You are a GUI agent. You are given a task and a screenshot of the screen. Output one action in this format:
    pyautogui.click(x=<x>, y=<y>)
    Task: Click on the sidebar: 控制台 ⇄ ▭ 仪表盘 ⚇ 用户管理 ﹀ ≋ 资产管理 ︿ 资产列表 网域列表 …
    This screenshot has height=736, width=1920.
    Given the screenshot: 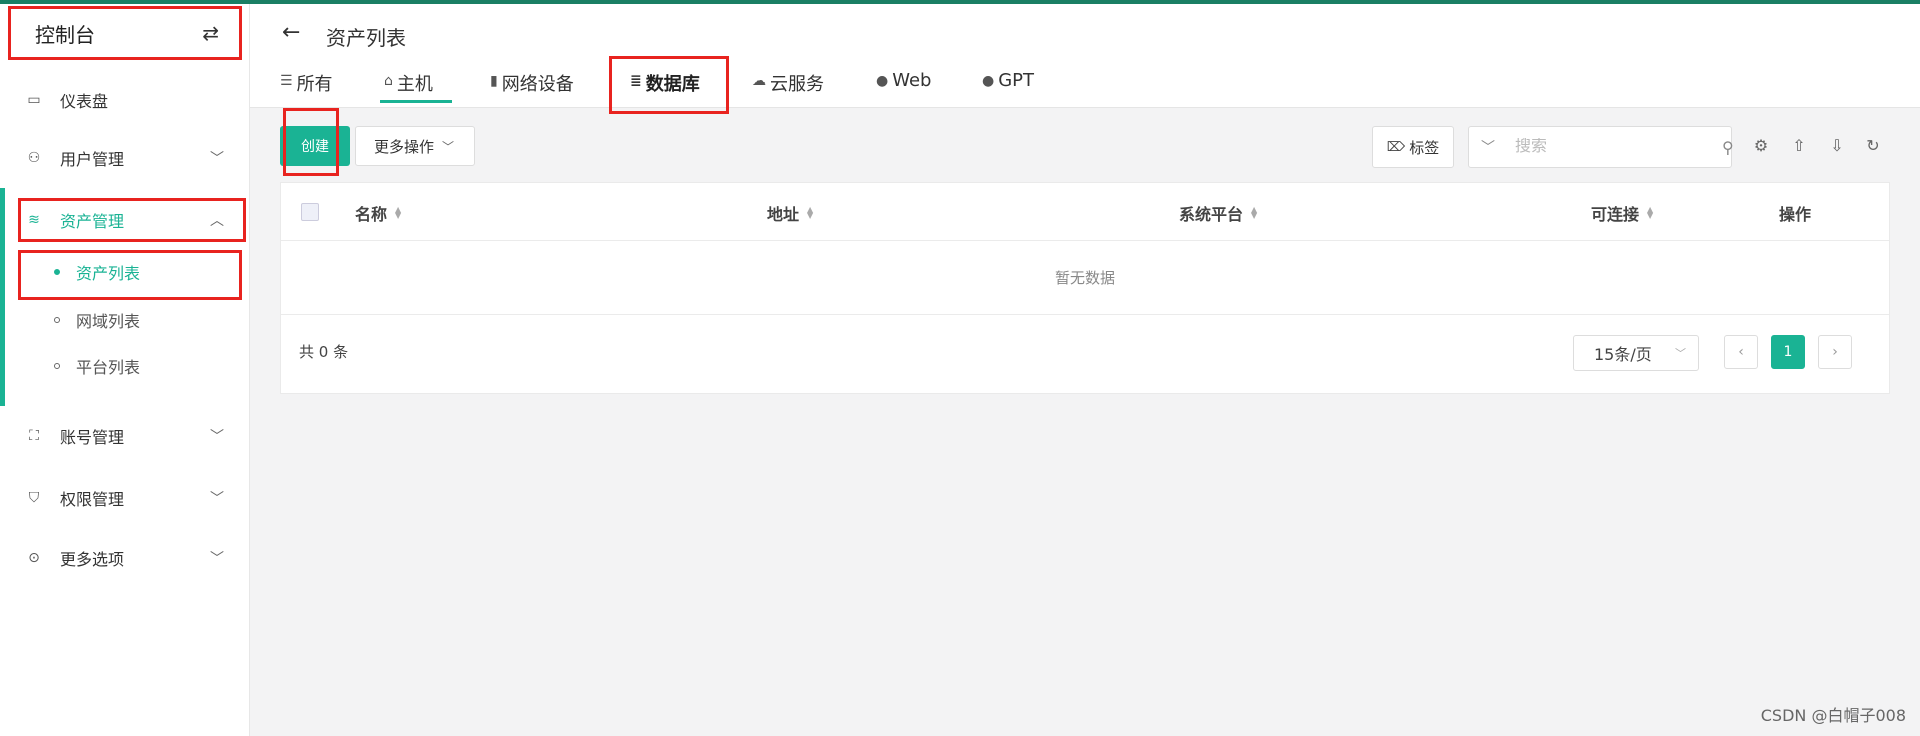 What is the action you would take?
    pyautogui.click(x=125, y=370)
    